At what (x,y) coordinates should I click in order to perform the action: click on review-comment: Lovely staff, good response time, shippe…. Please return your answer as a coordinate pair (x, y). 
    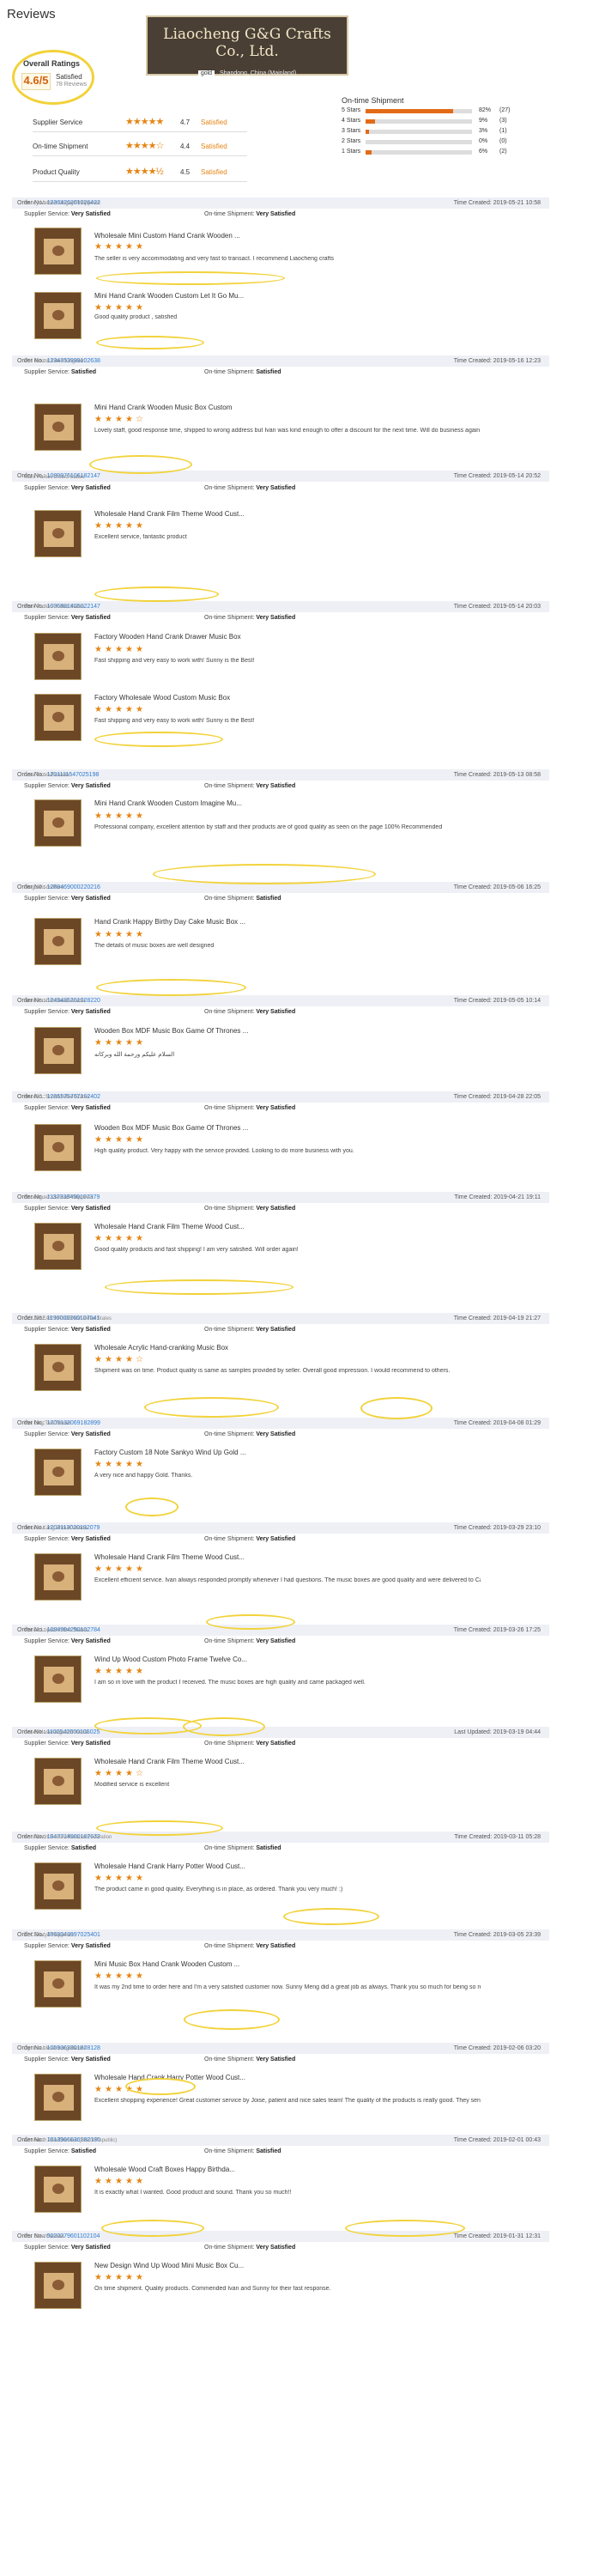
    Looking at the image, I should click on (287, 431).